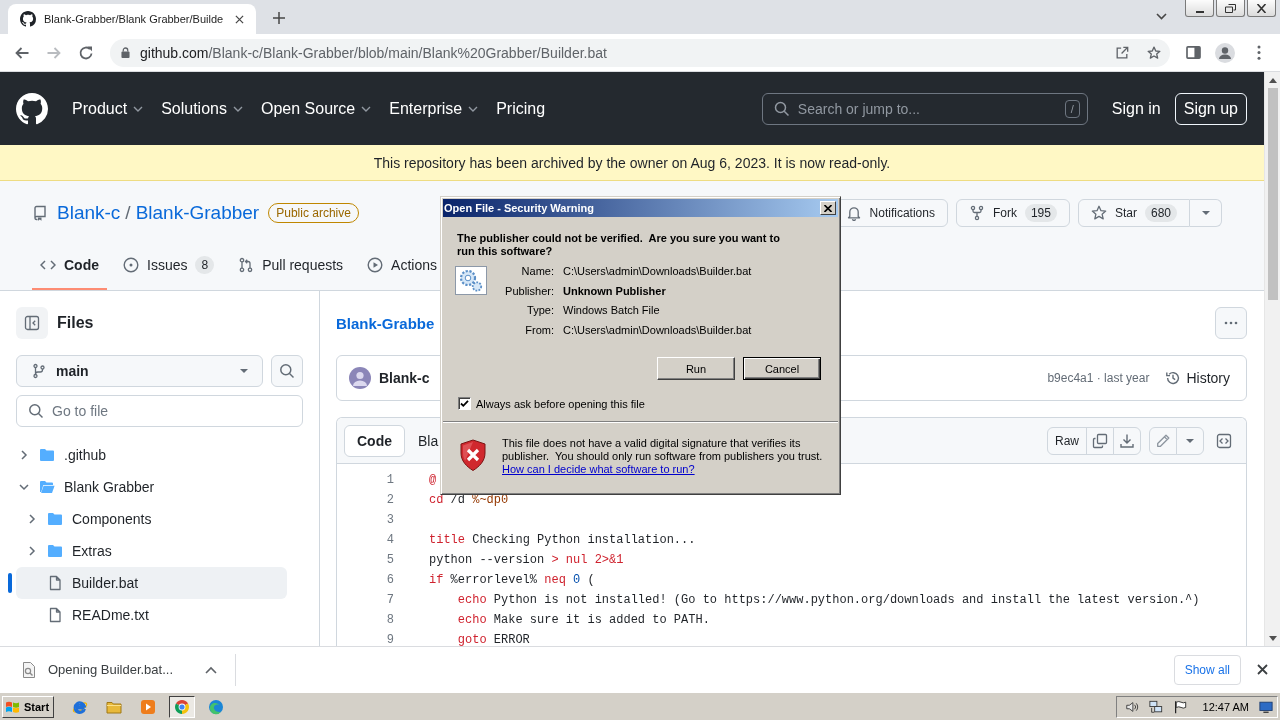  What do you see at coordinates (781, 108) in the screenshot?
I see `search-icon` at bounding box center [781, 108].